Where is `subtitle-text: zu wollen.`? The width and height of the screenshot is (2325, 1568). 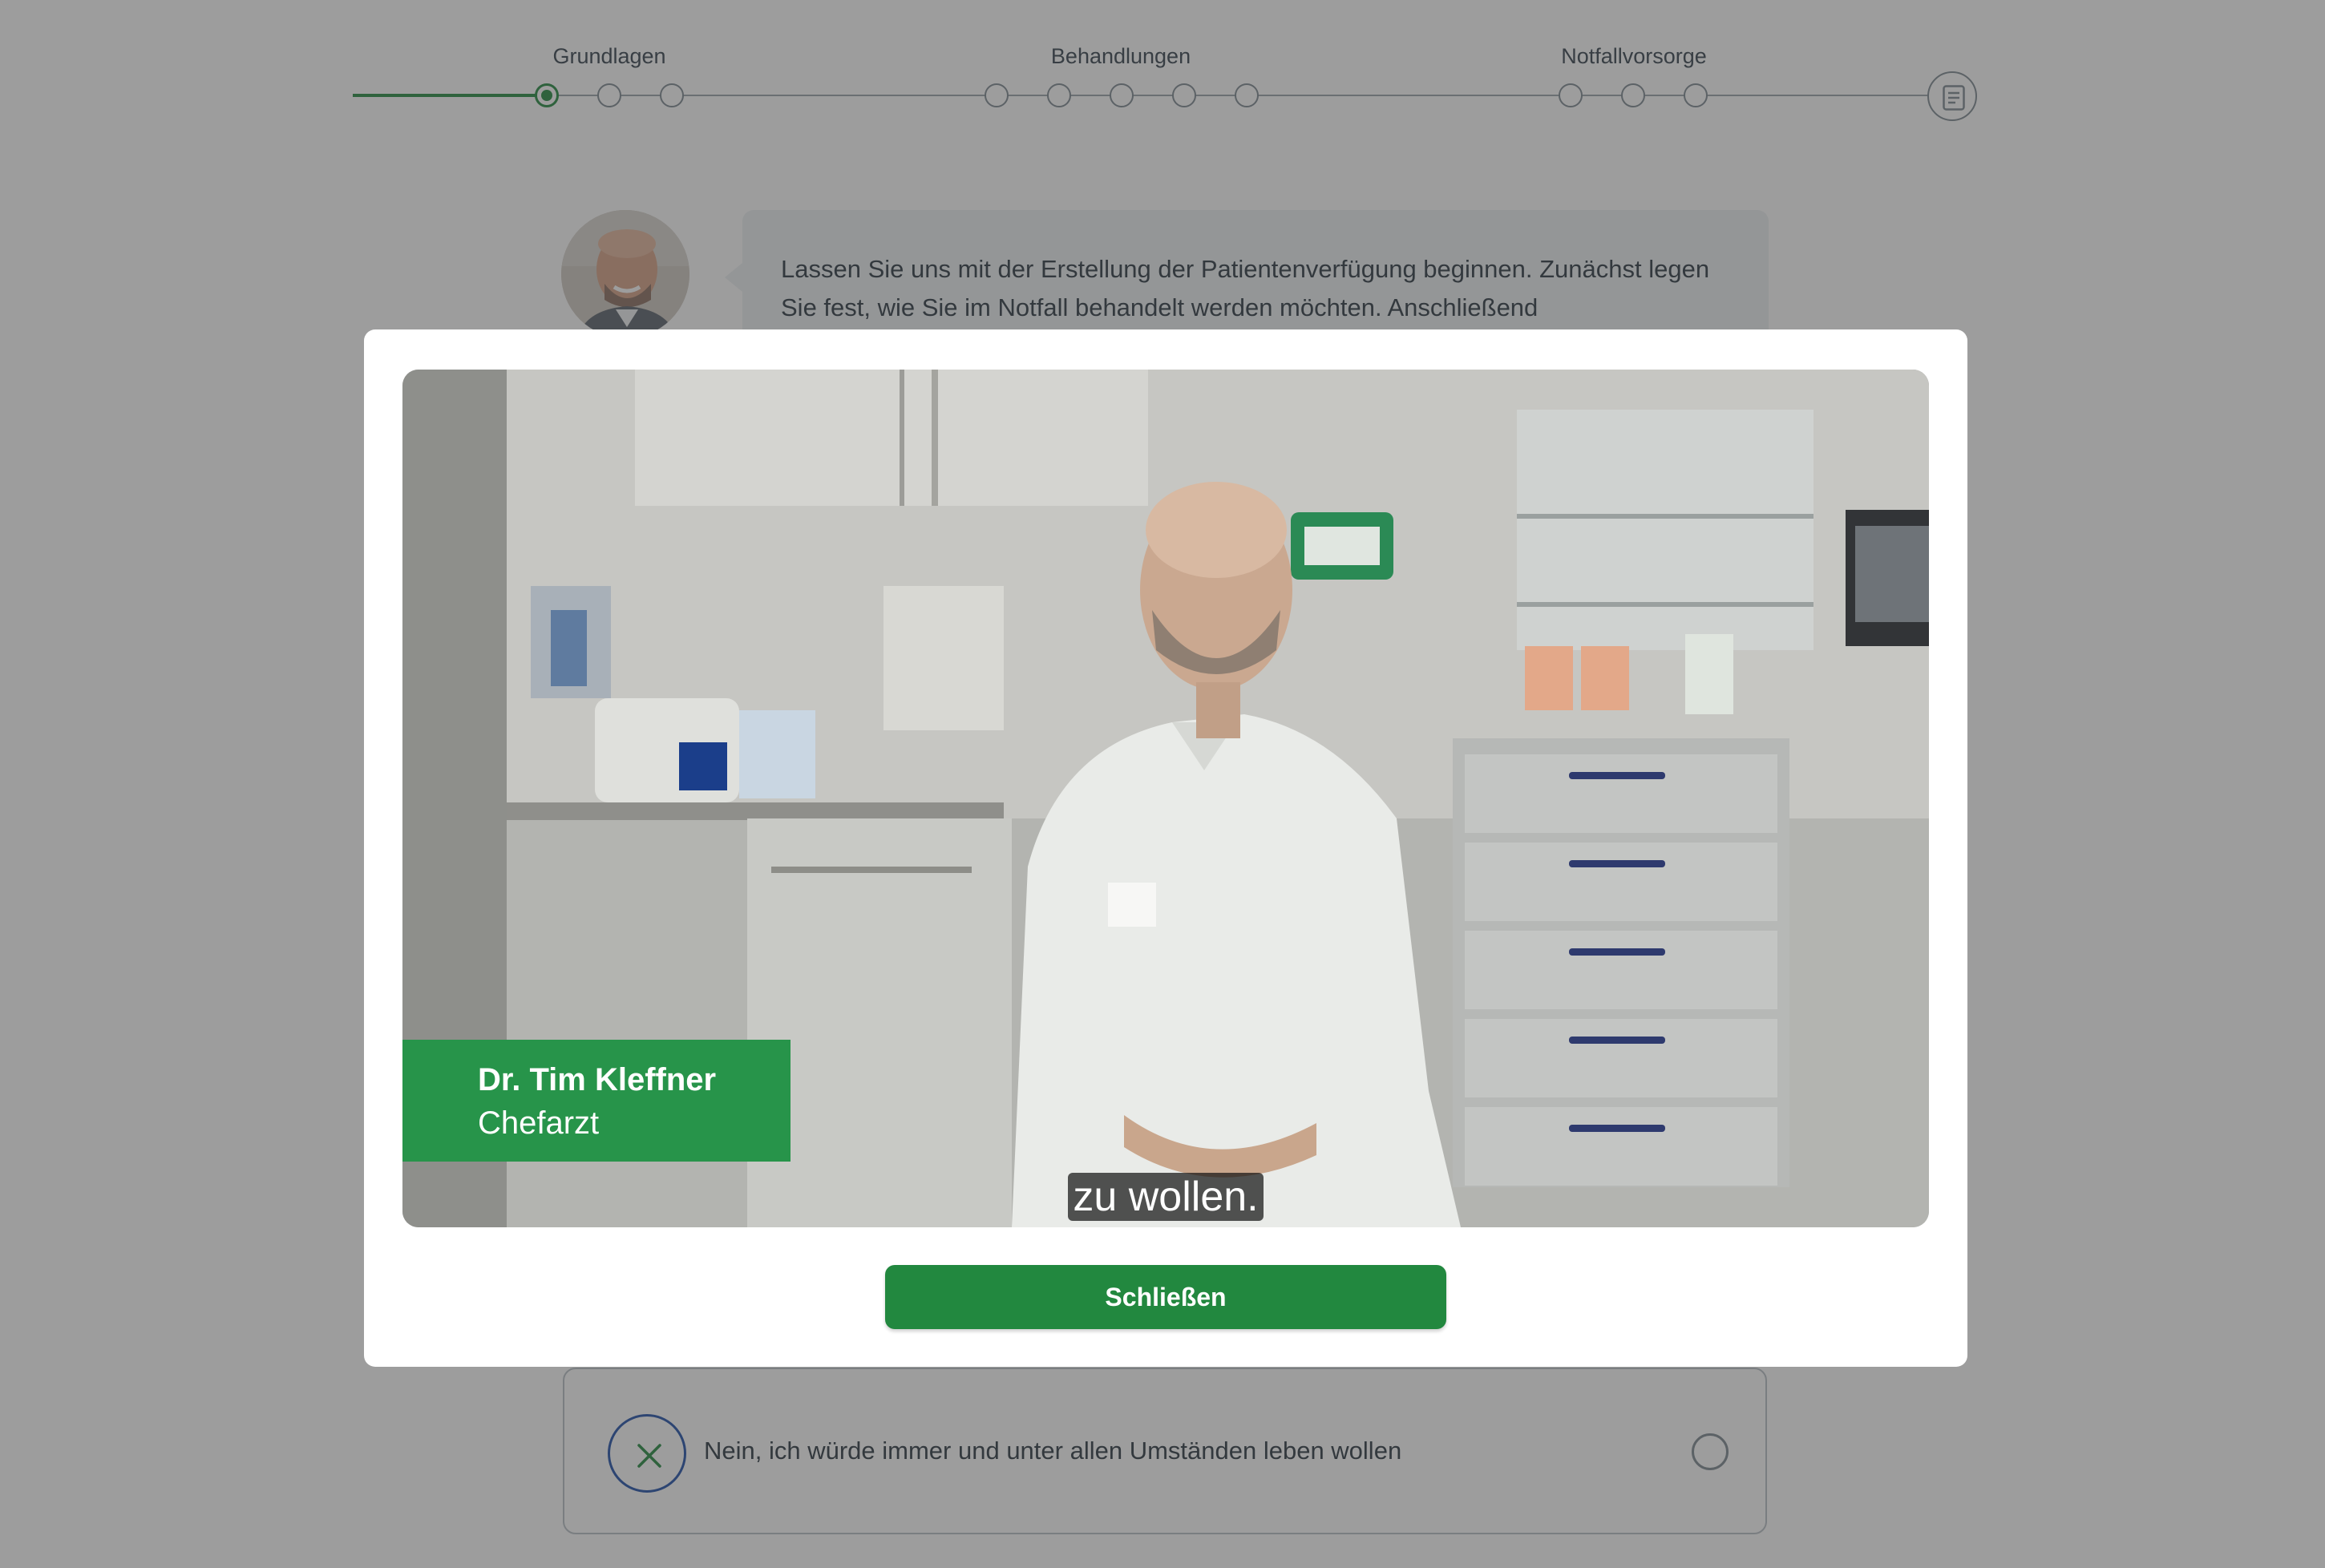 subtitle-text: zu wollen. is located at coordinates (1166, 1197).